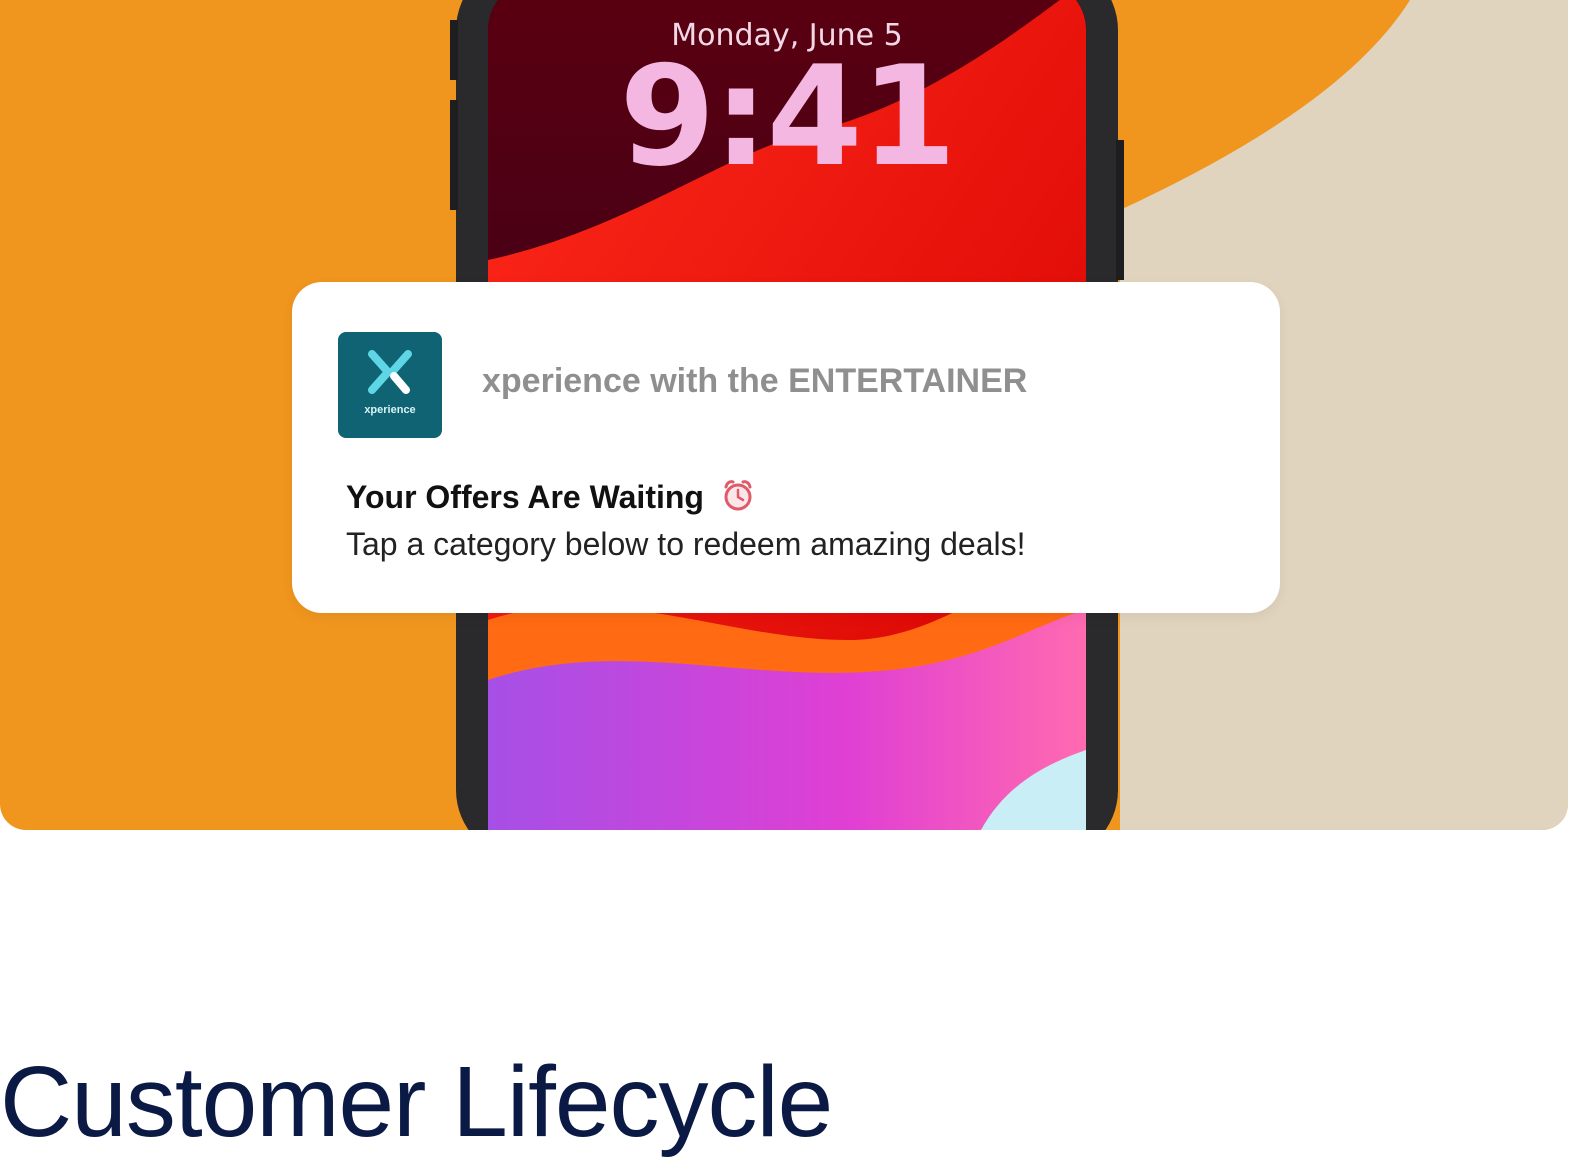 This screenshot has height=1158, width=1570. I want to click on alarm-clock-icon, so click(738, 495).